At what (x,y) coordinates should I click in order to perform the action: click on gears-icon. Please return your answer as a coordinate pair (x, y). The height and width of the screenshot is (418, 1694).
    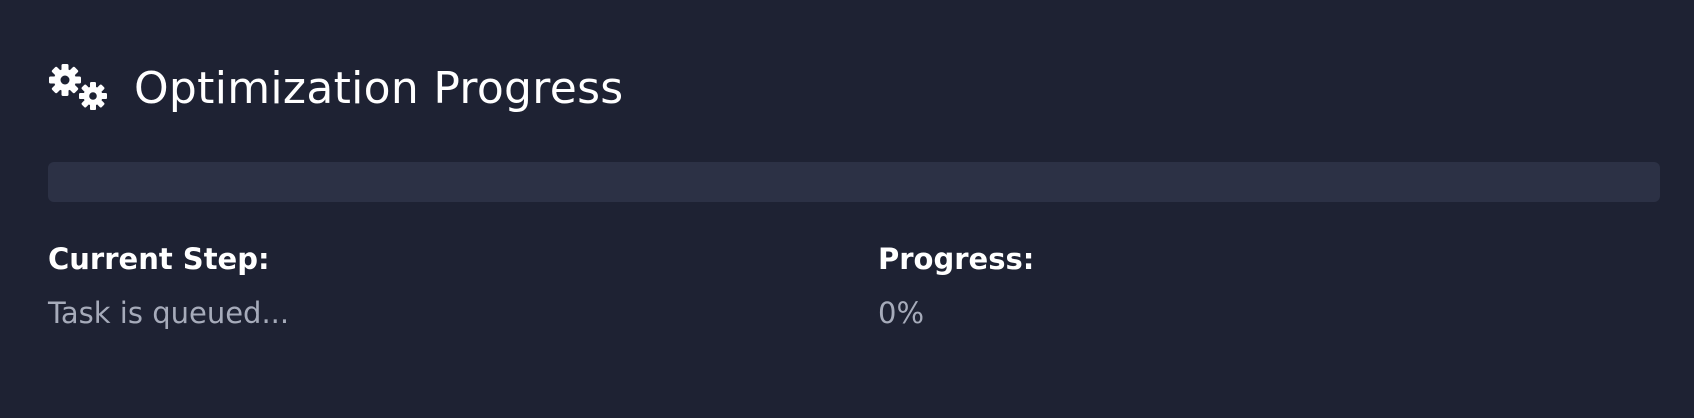
    Looking at the image, I should click on (78, 87).